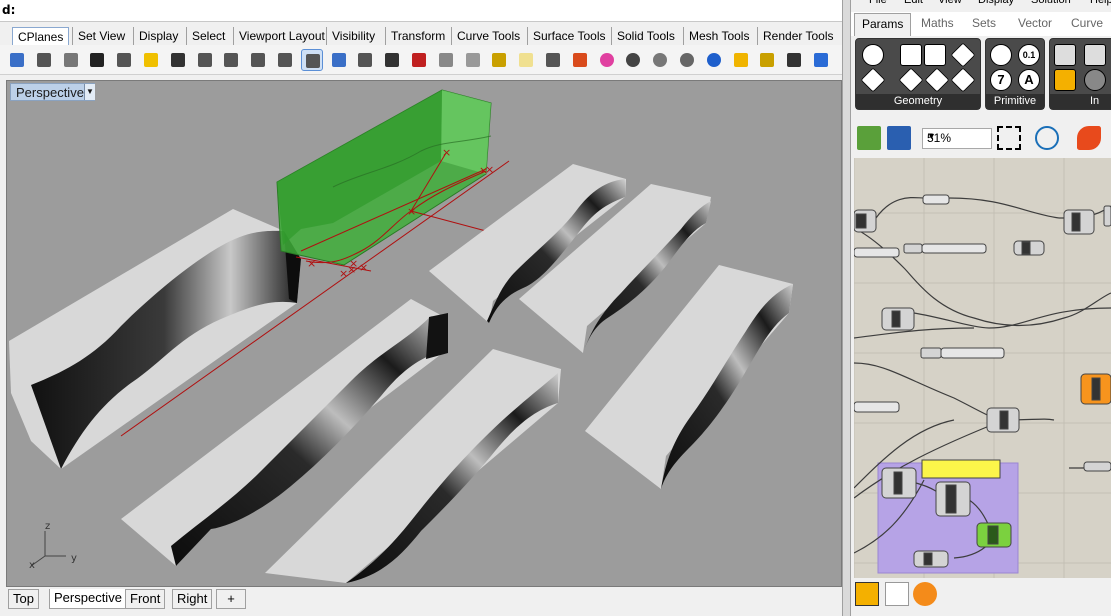  What do you see at coordinates (421, 11) in the screenshot?
I see `command-line: d:` at bounding box center [421, 11].